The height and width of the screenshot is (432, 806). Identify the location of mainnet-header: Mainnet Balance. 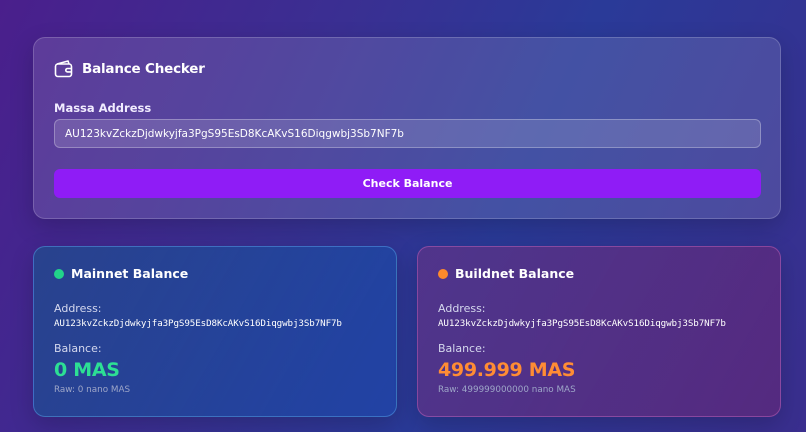
(121, 273).